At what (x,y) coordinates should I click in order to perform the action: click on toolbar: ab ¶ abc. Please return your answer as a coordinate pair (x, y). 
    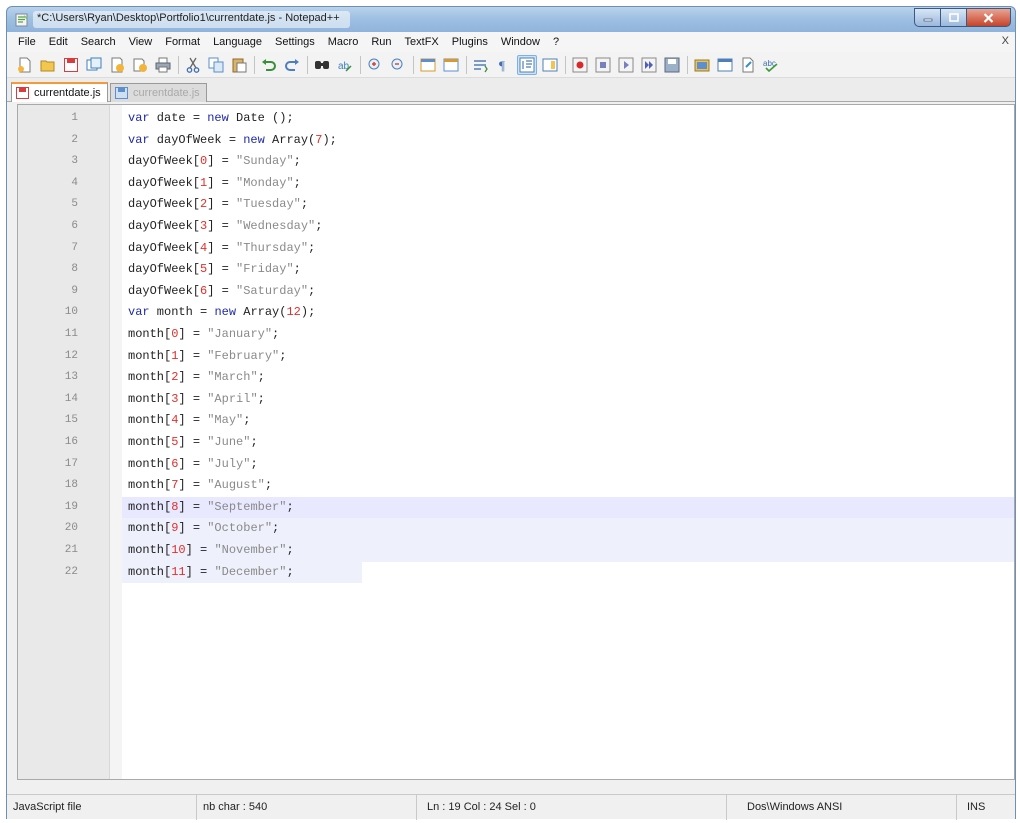
    Looking at the image, I should click on (511, 65).